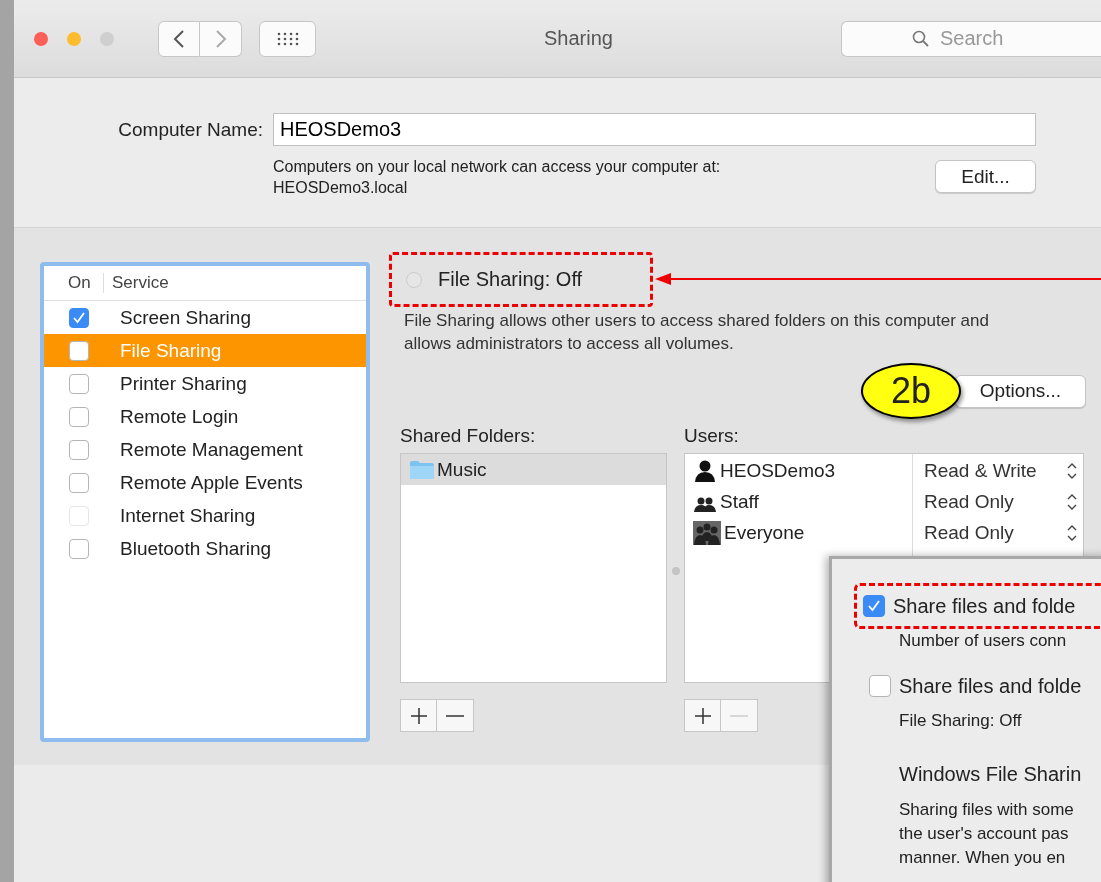  What do you see at coordinates (764, 532) in the screenshot?
I see `user-name: Everyone` at bounding box center [764, 532].